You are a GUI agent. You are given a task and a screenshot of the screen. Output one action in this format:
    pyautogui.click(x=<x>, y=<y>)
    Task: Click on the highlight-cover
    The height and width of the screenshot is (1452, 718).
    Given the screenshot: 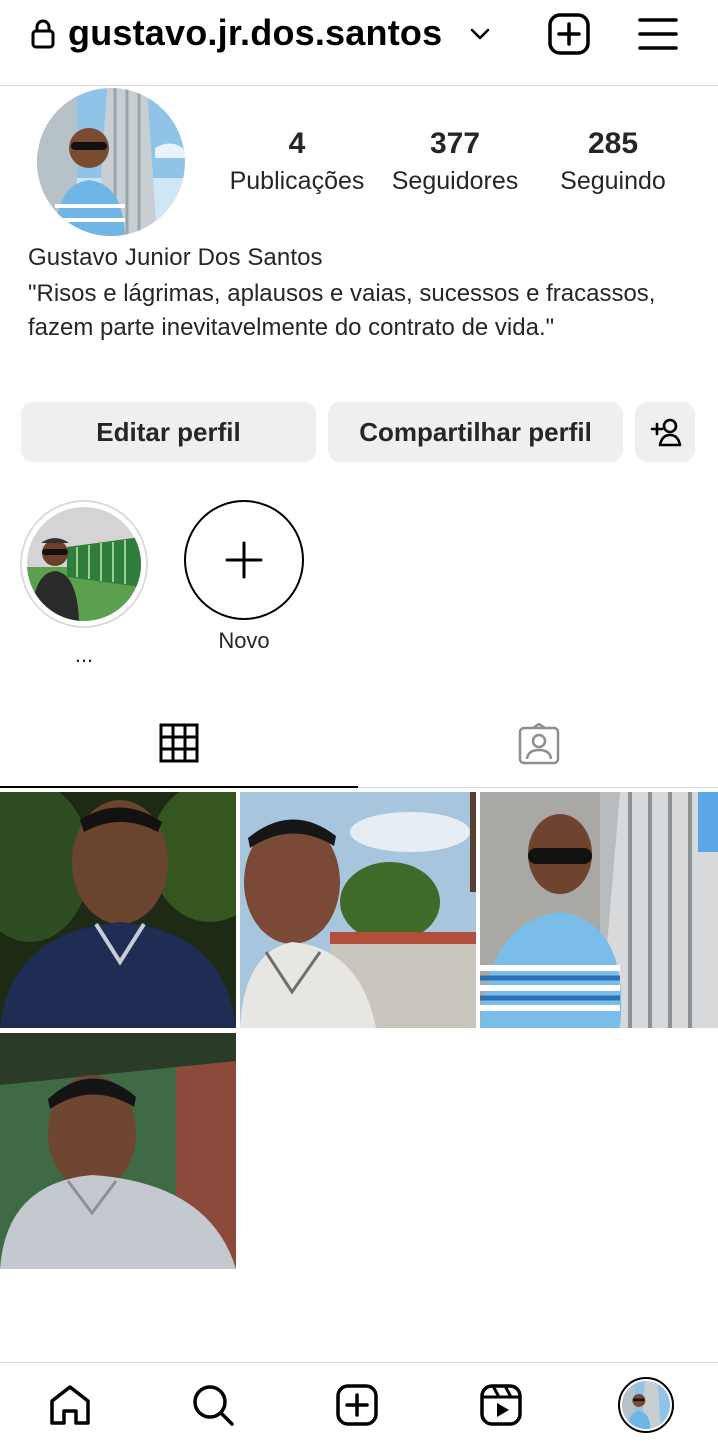 What is the action you would take?
    pyautogui.click(x=84, y=564)
    